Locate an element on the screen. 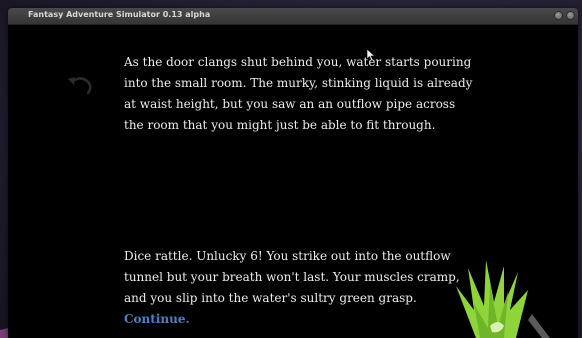 Image resolution: width=582 pixels, height=338 pixels. green-plant-icon is located at coordinates (503, 299).